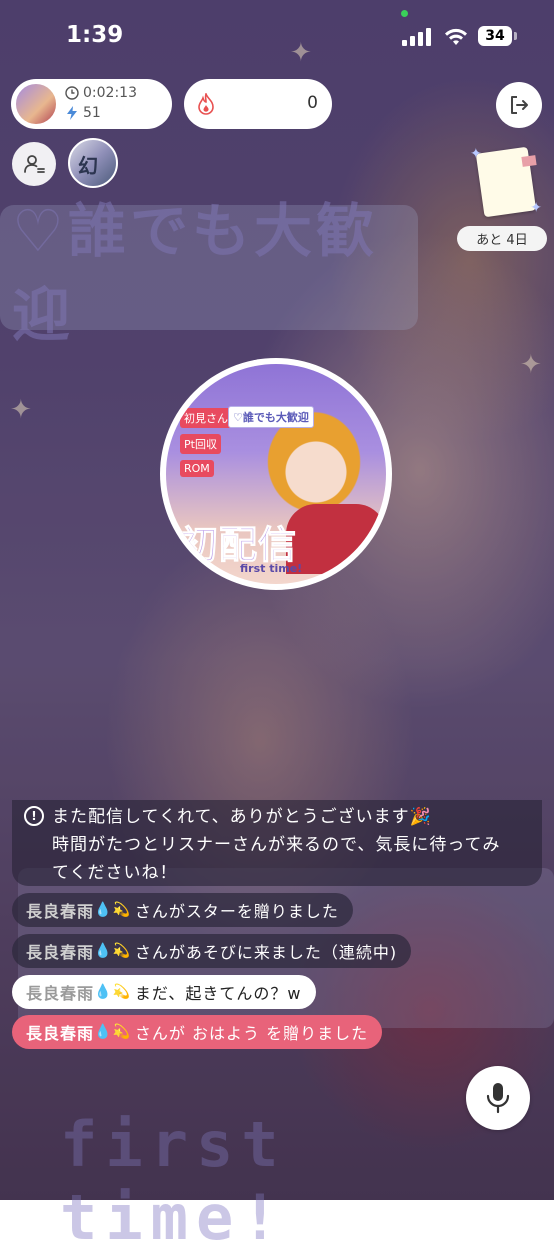  I want to click on chat-text: さんが おはよう を贈りました, so click(251, 1033).